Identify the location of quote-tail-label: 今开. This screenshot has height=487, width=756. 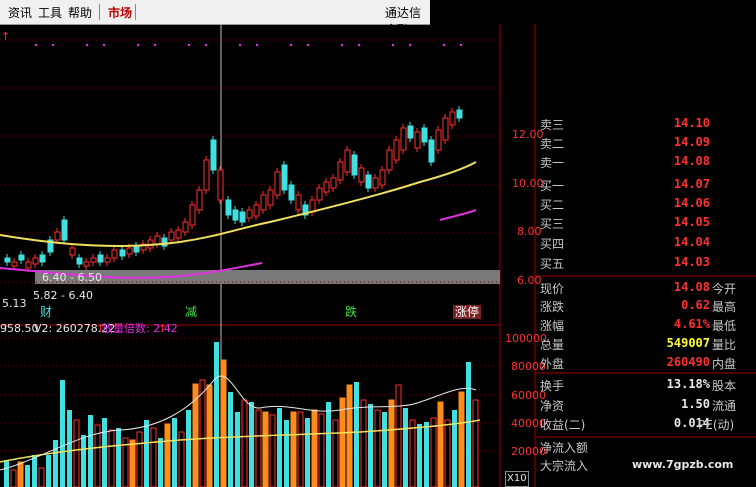
(724, 289).